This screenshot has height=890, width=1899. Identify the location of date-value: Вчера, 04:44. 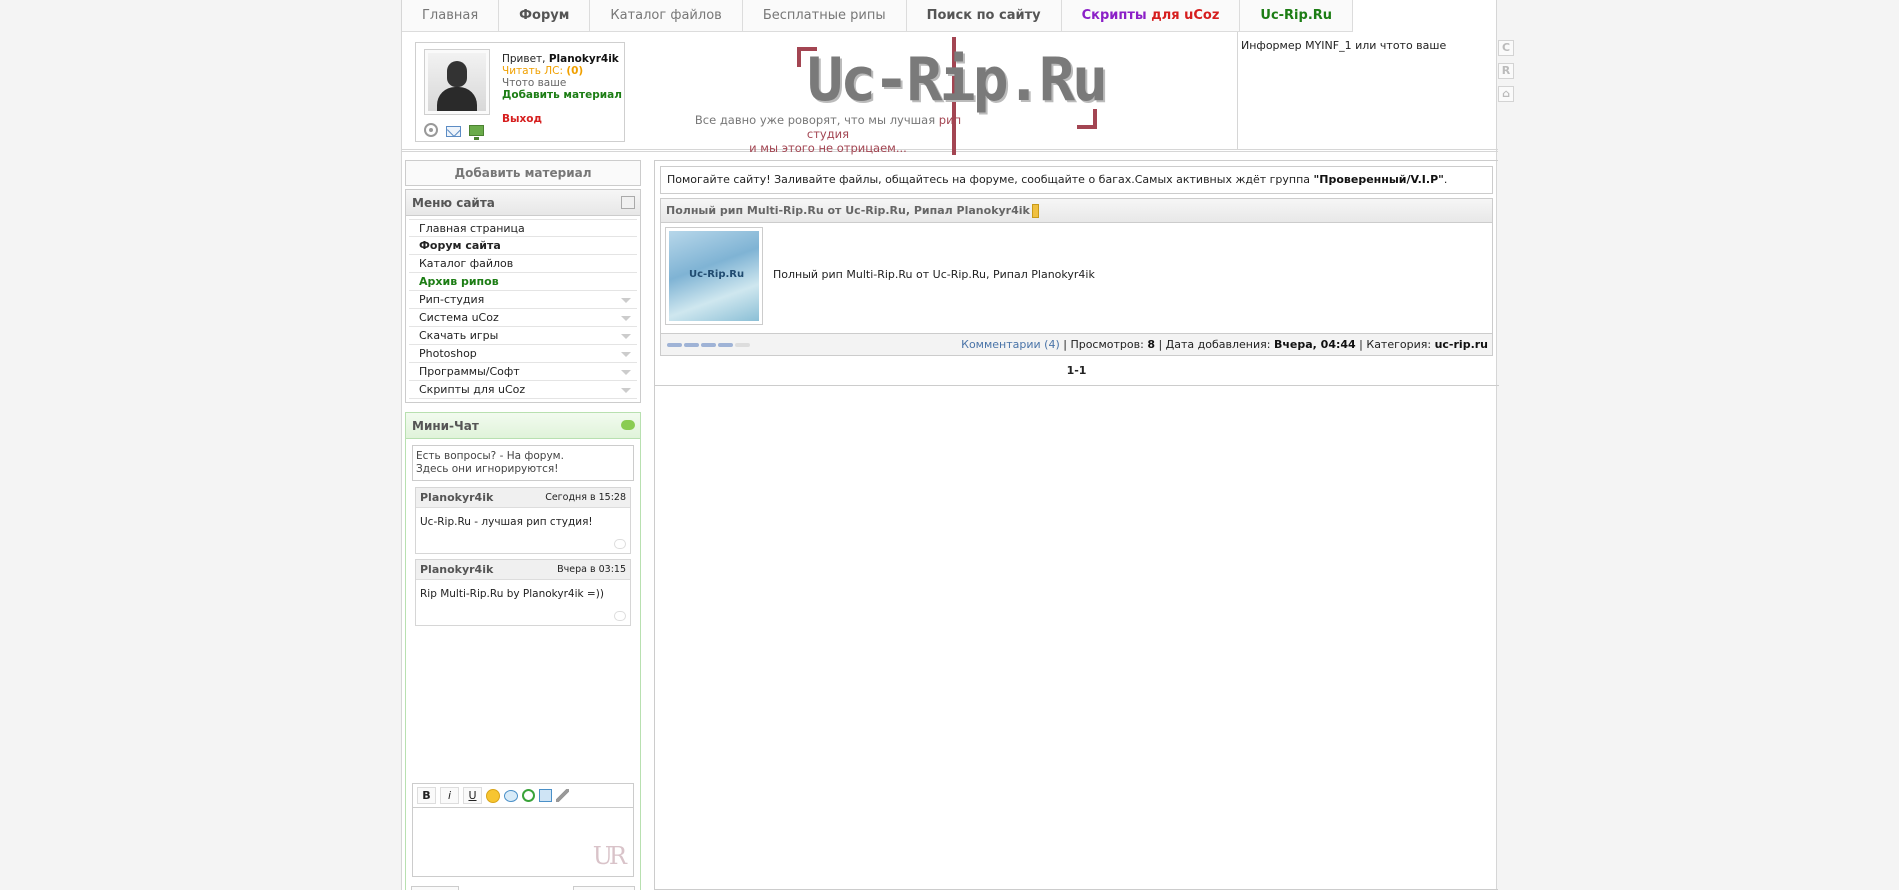
(1314, 344).